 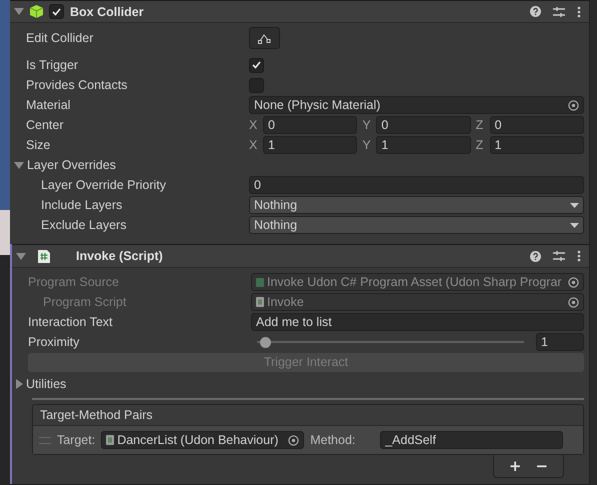 What do you see at coordinates (76, 440) in the screenshot?
I see `target-label: Target:` at bounding box center [76, 440].